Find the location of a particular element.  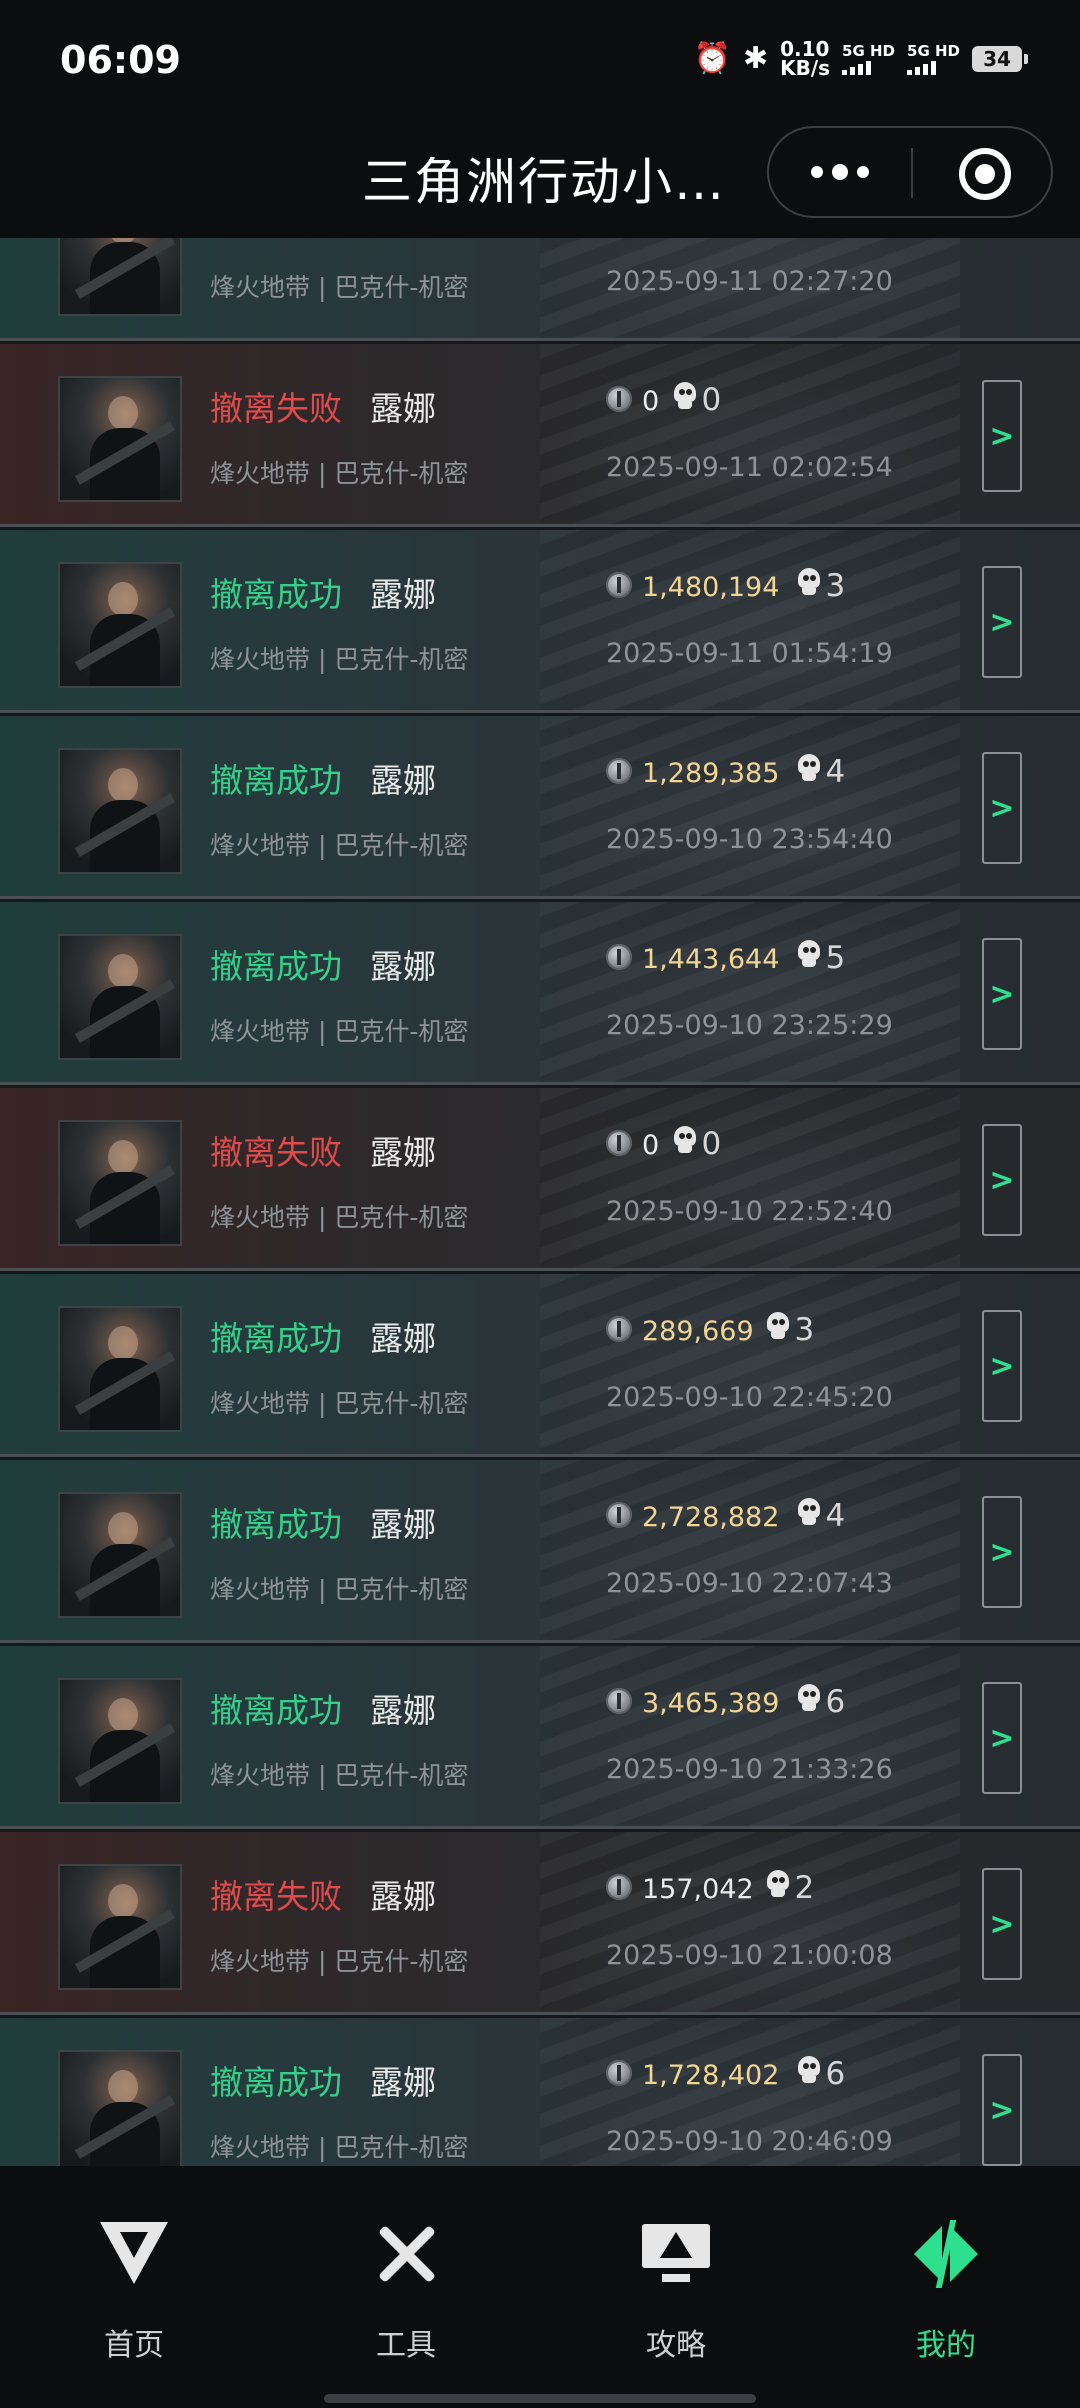

more-dots-icon is located at coordinates (840, 172).